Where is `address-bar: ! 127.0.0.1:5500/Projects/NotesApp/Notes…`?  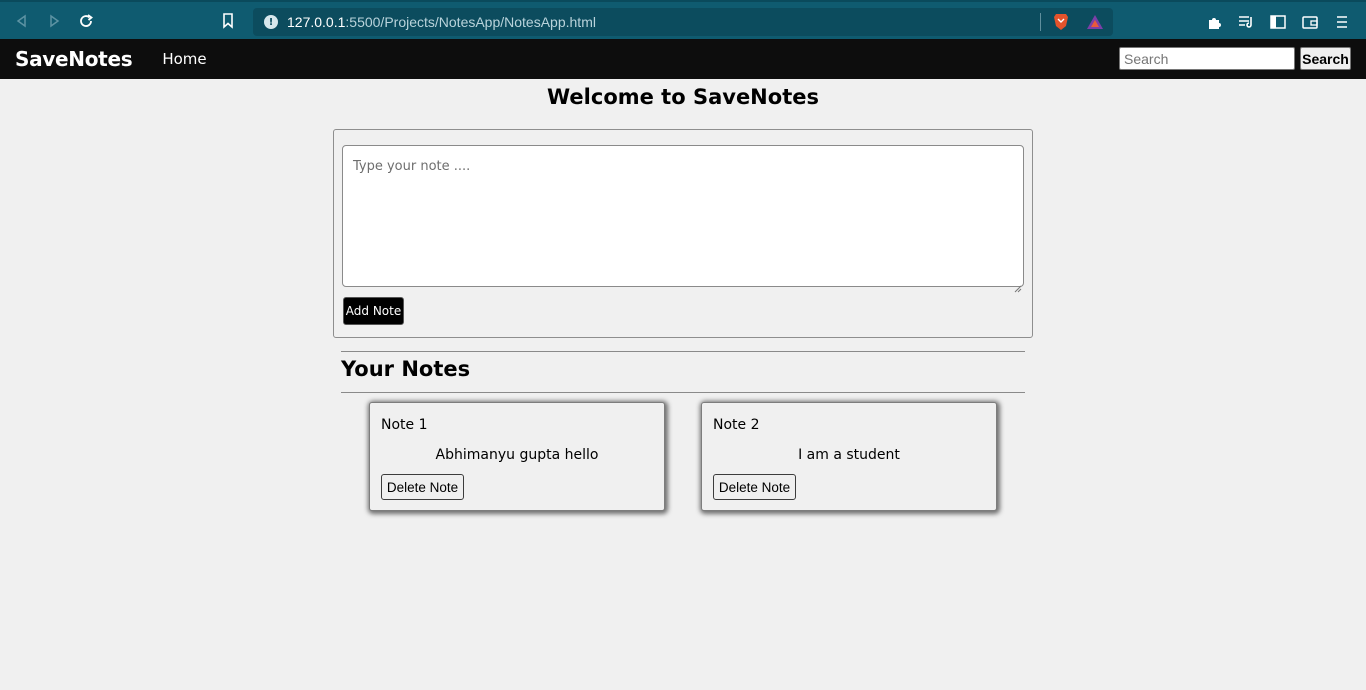 address-bar: ! 127.0.0.1:5500/Projects/NotesApp/Notes… is located at coordinates (683, 22).